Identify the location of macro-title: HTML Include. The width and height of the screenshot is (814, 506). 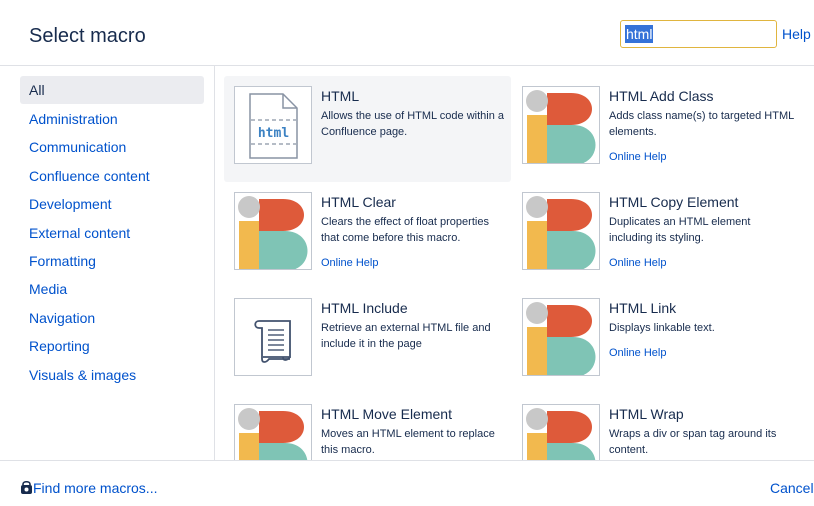
(364, 308).